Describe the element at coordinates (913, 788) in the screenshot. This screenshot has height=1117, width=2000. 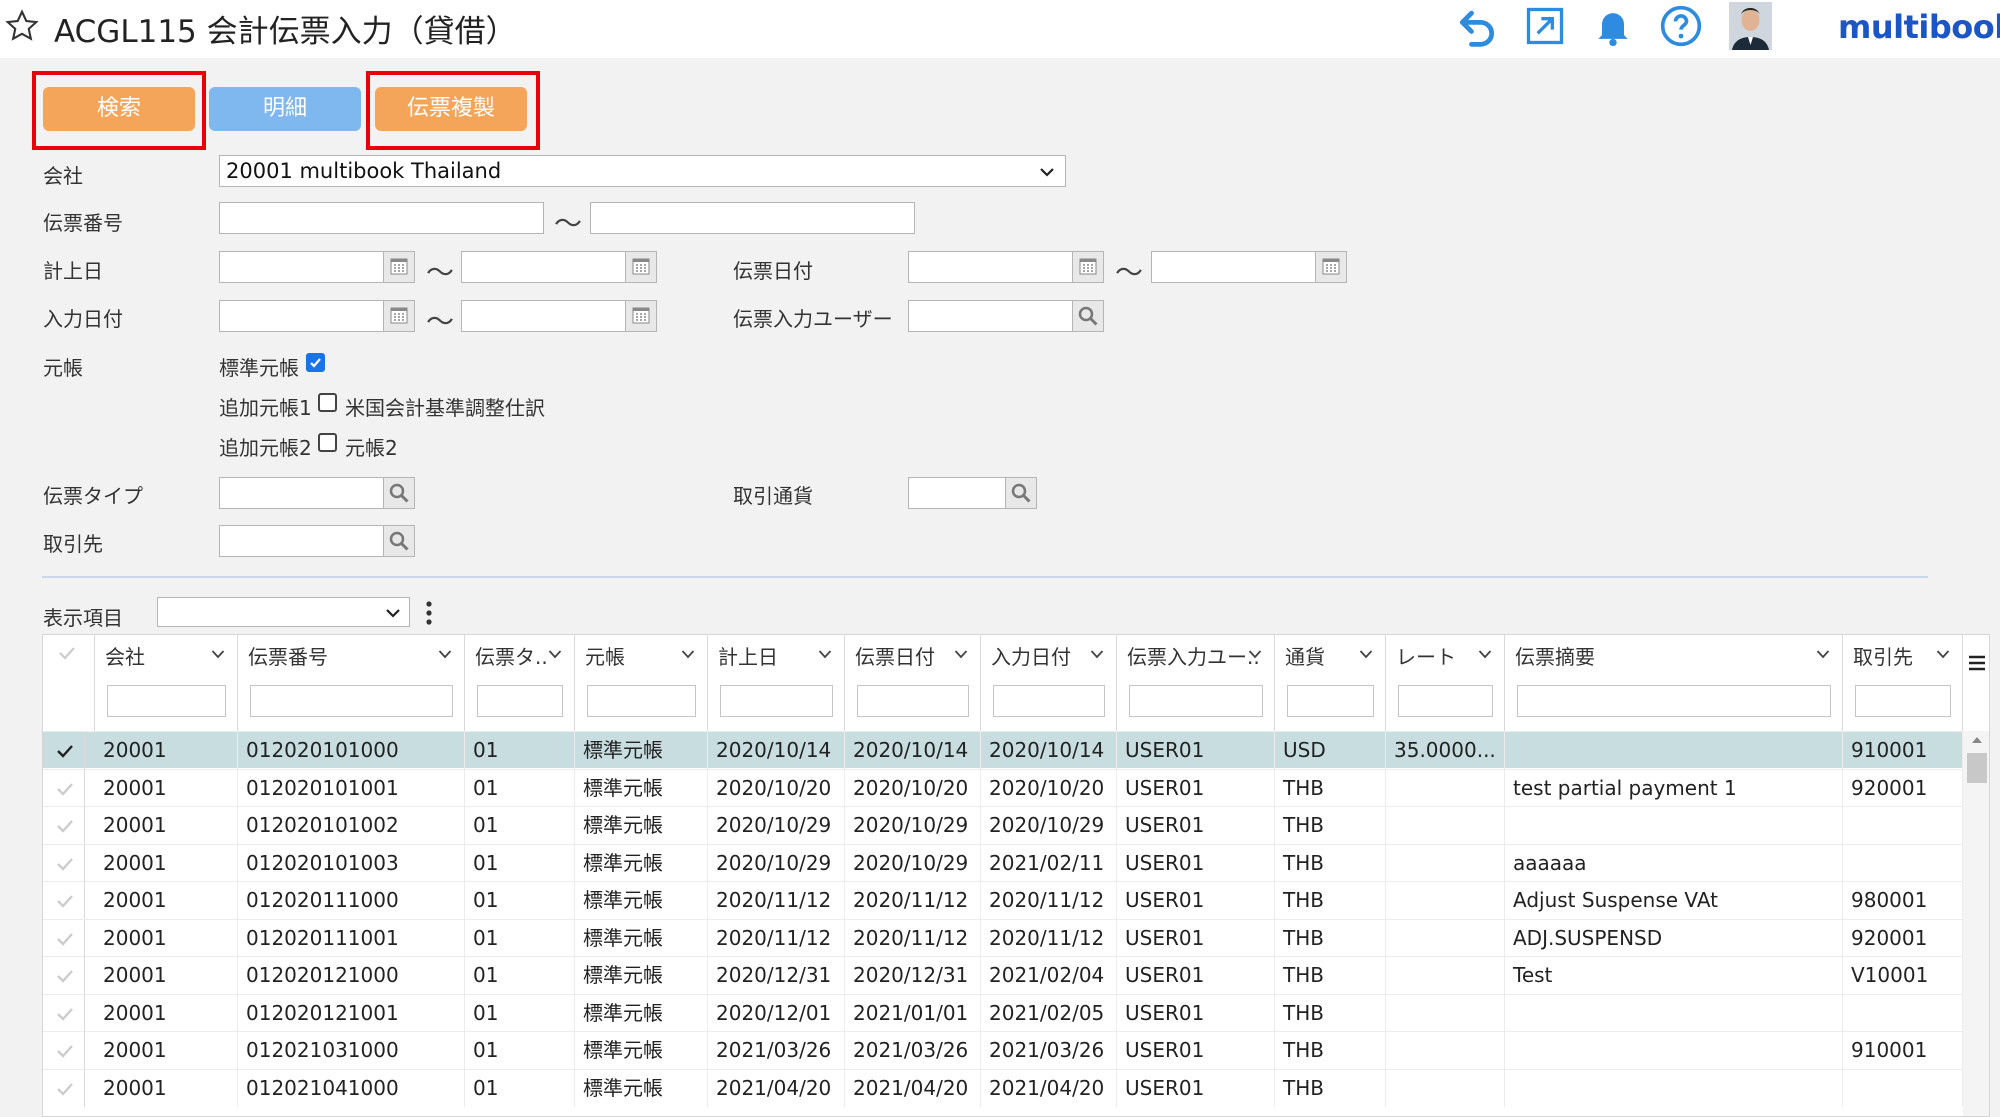
I see `cell-voucher-date: 2020/10/20` at that location.